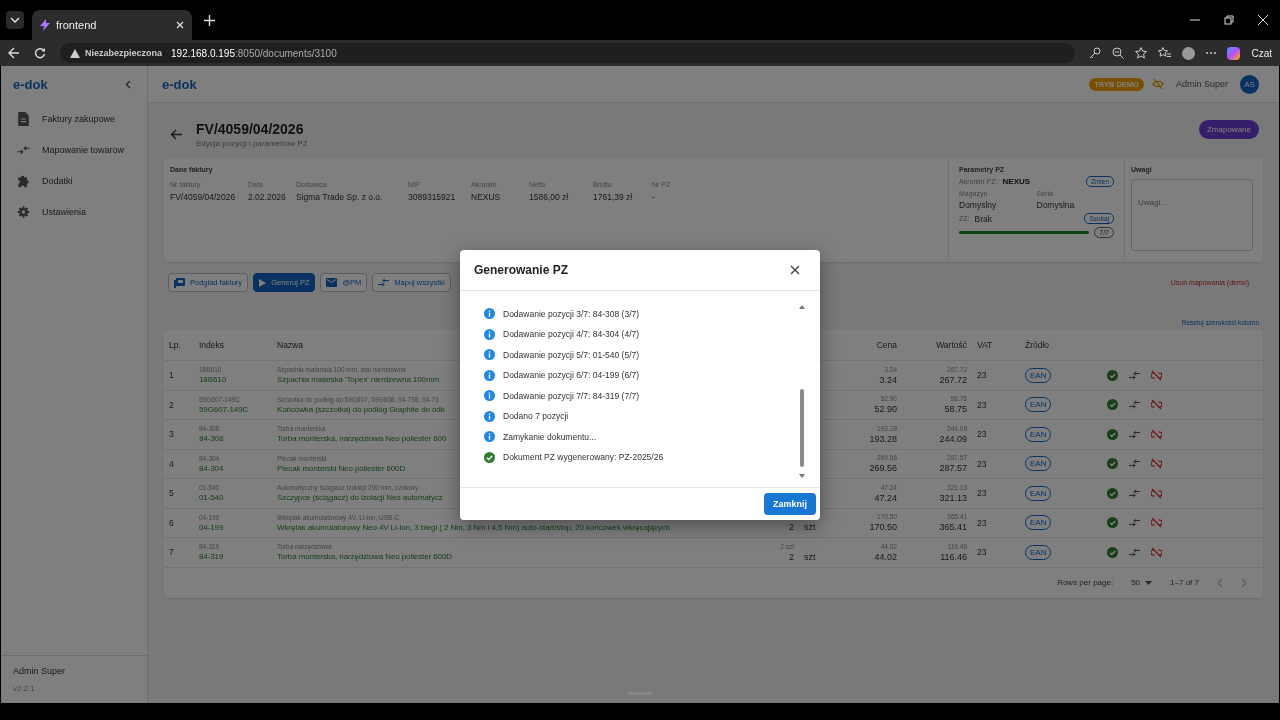  What do you see at coordinates (75, 53) in the screenshot?
I see `warning-icon` at bounding box center [75, 53].